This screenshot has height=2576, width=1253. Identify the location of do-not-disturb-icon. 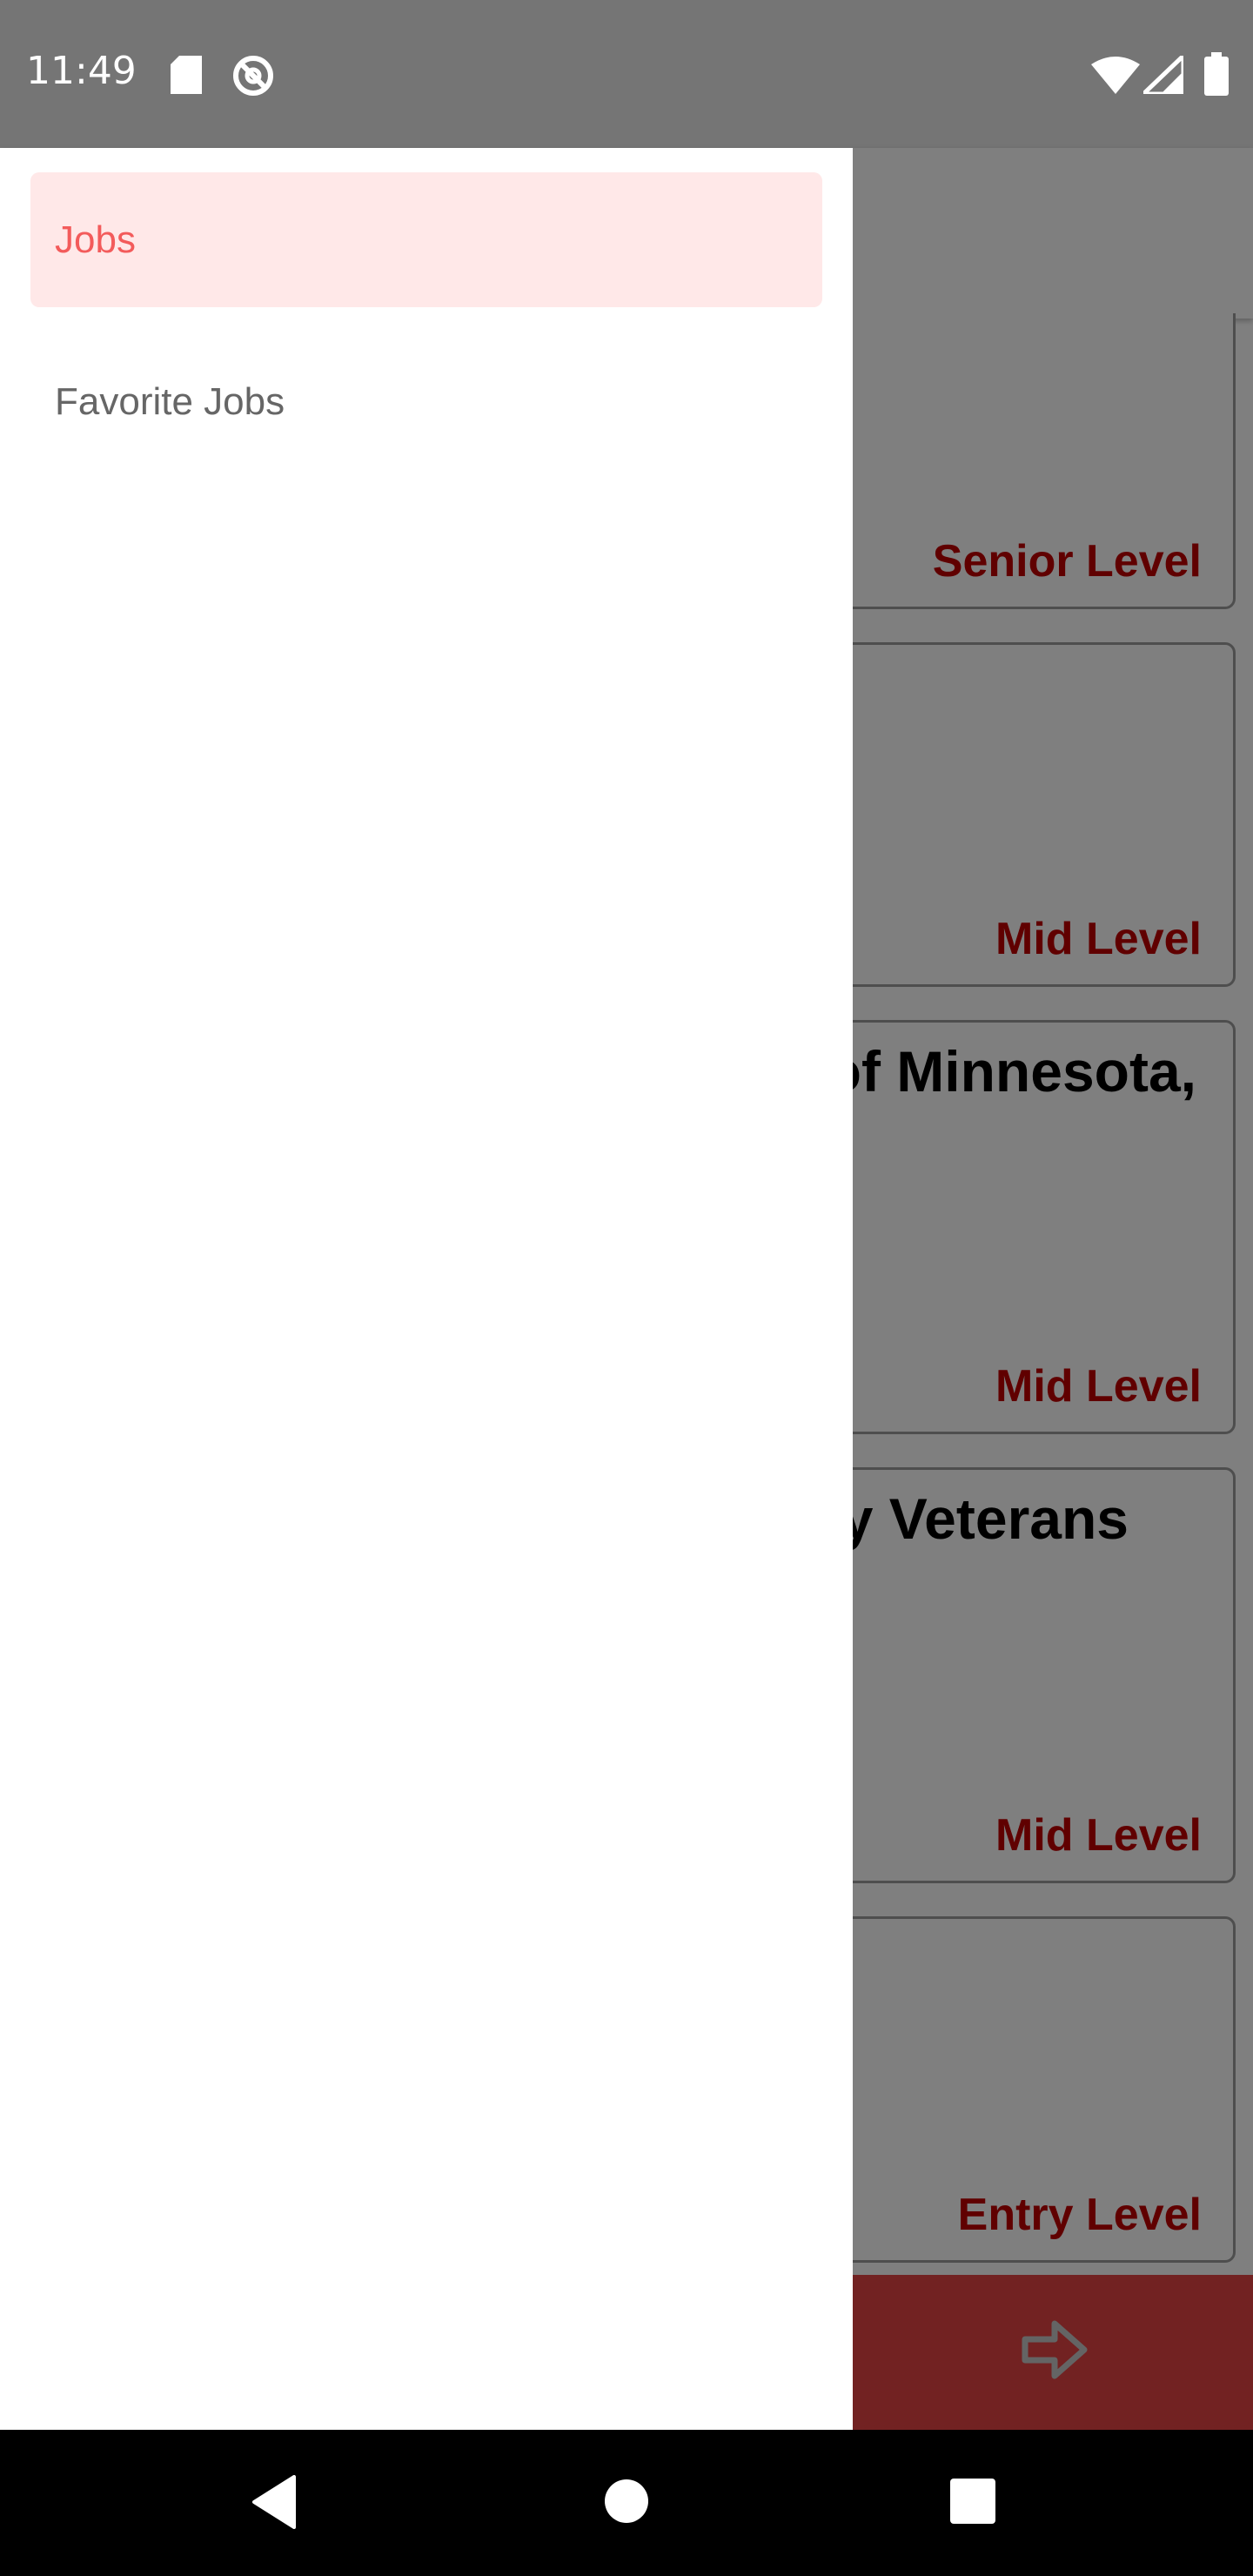
(253, 78).